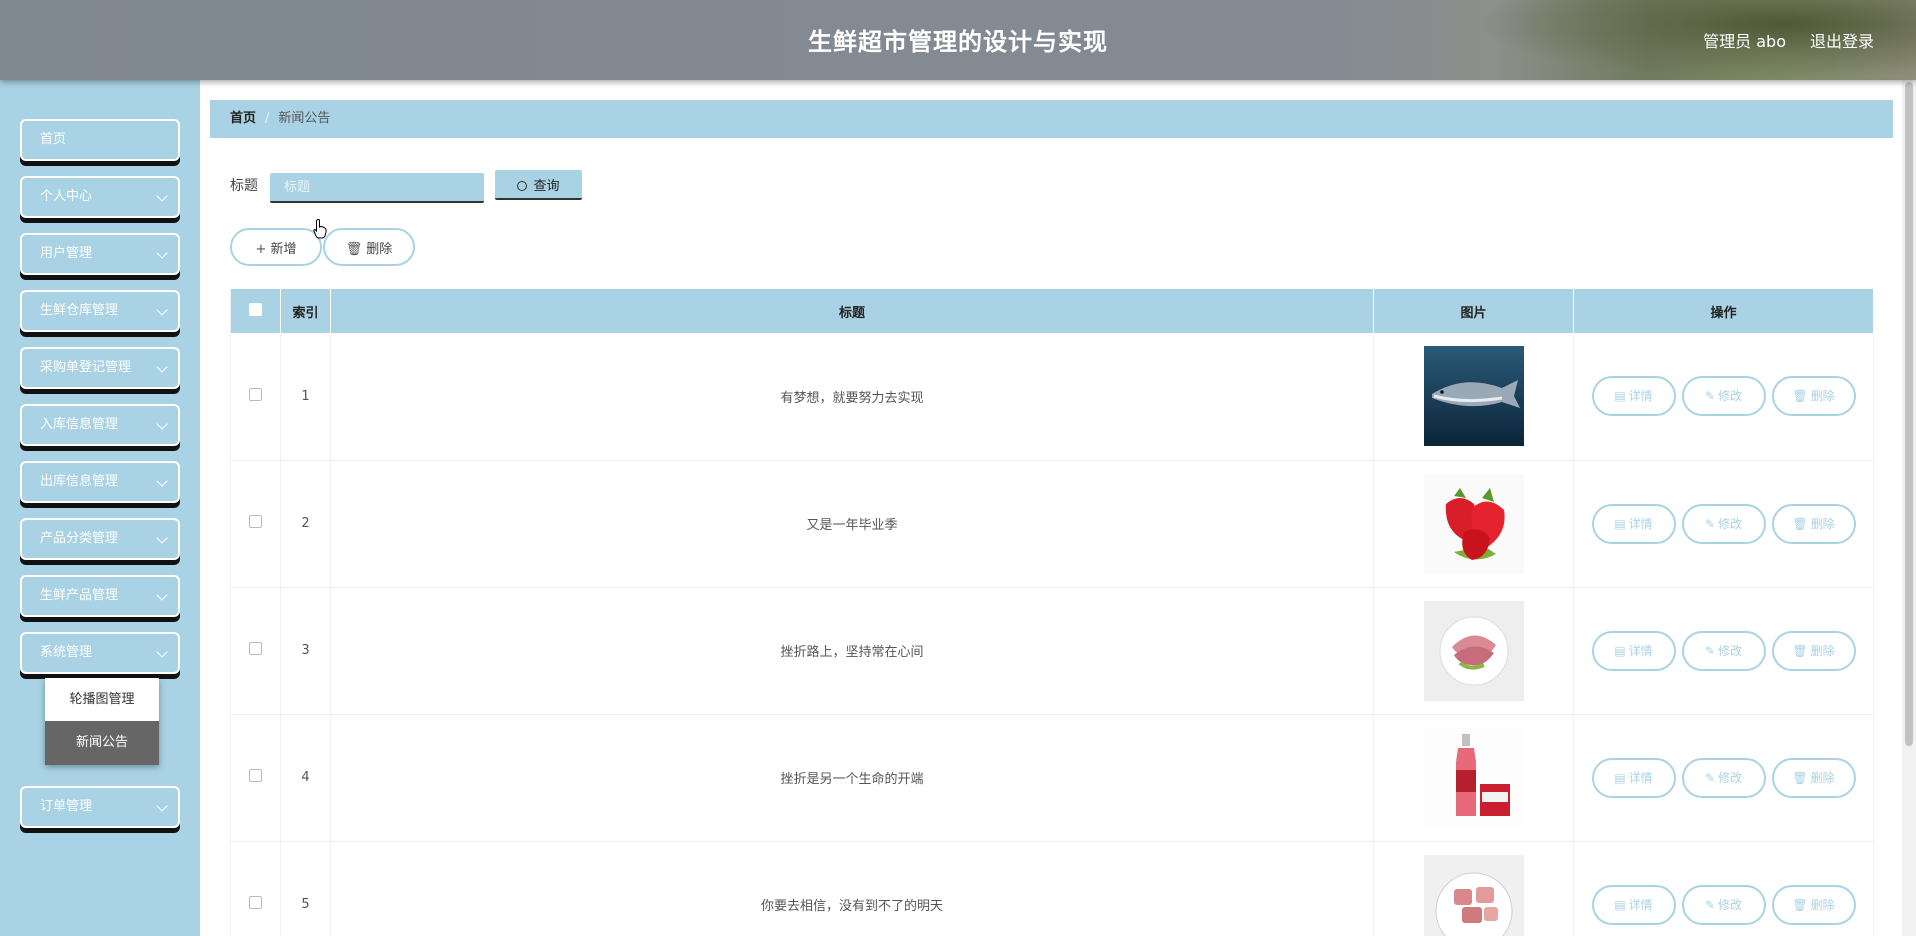 The height and width of the screenshot is (936, 1916). Describe the element at coordinates (100, 807) in the screenshot. I see `sidebar-item-orders: 订单管理` at that location.